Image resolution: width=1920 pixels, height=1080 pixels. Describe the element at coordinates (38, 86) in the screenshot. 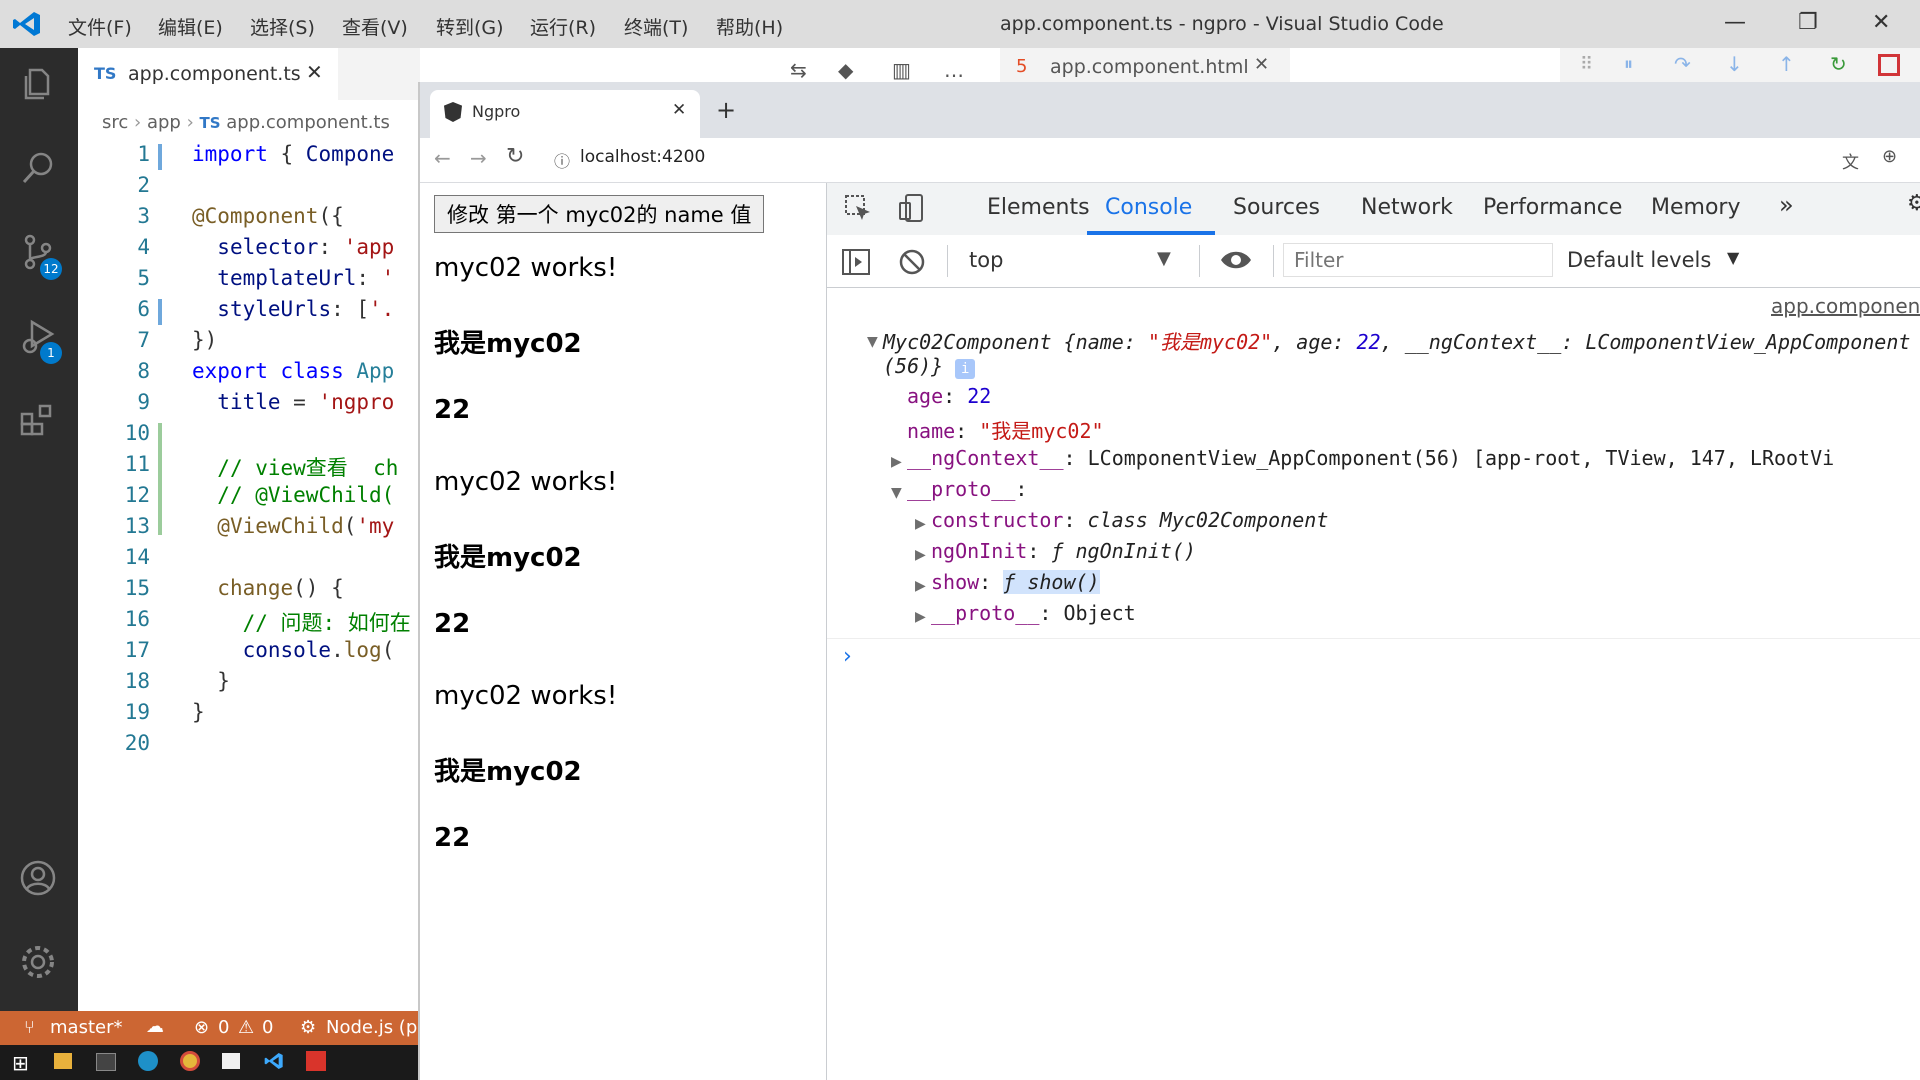

I see `explorer-icon` at that location.